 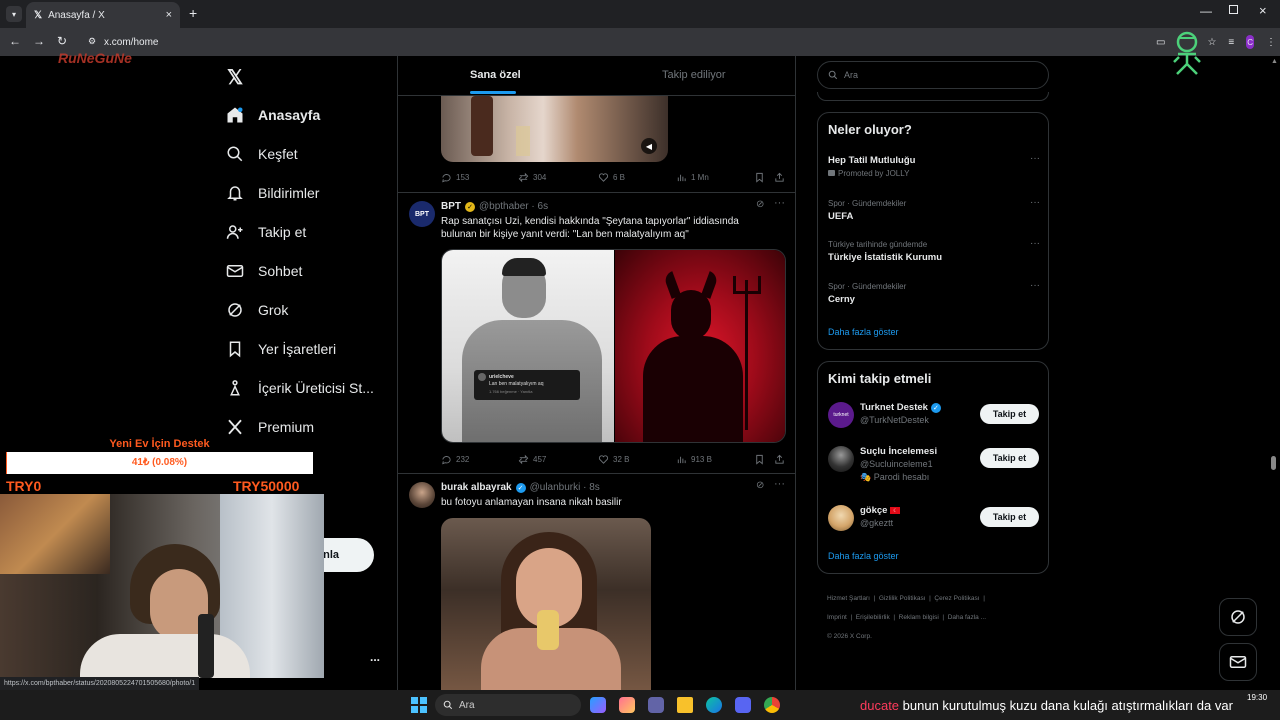 I want to click on avatar: BPT, so click(x=422, y=214).